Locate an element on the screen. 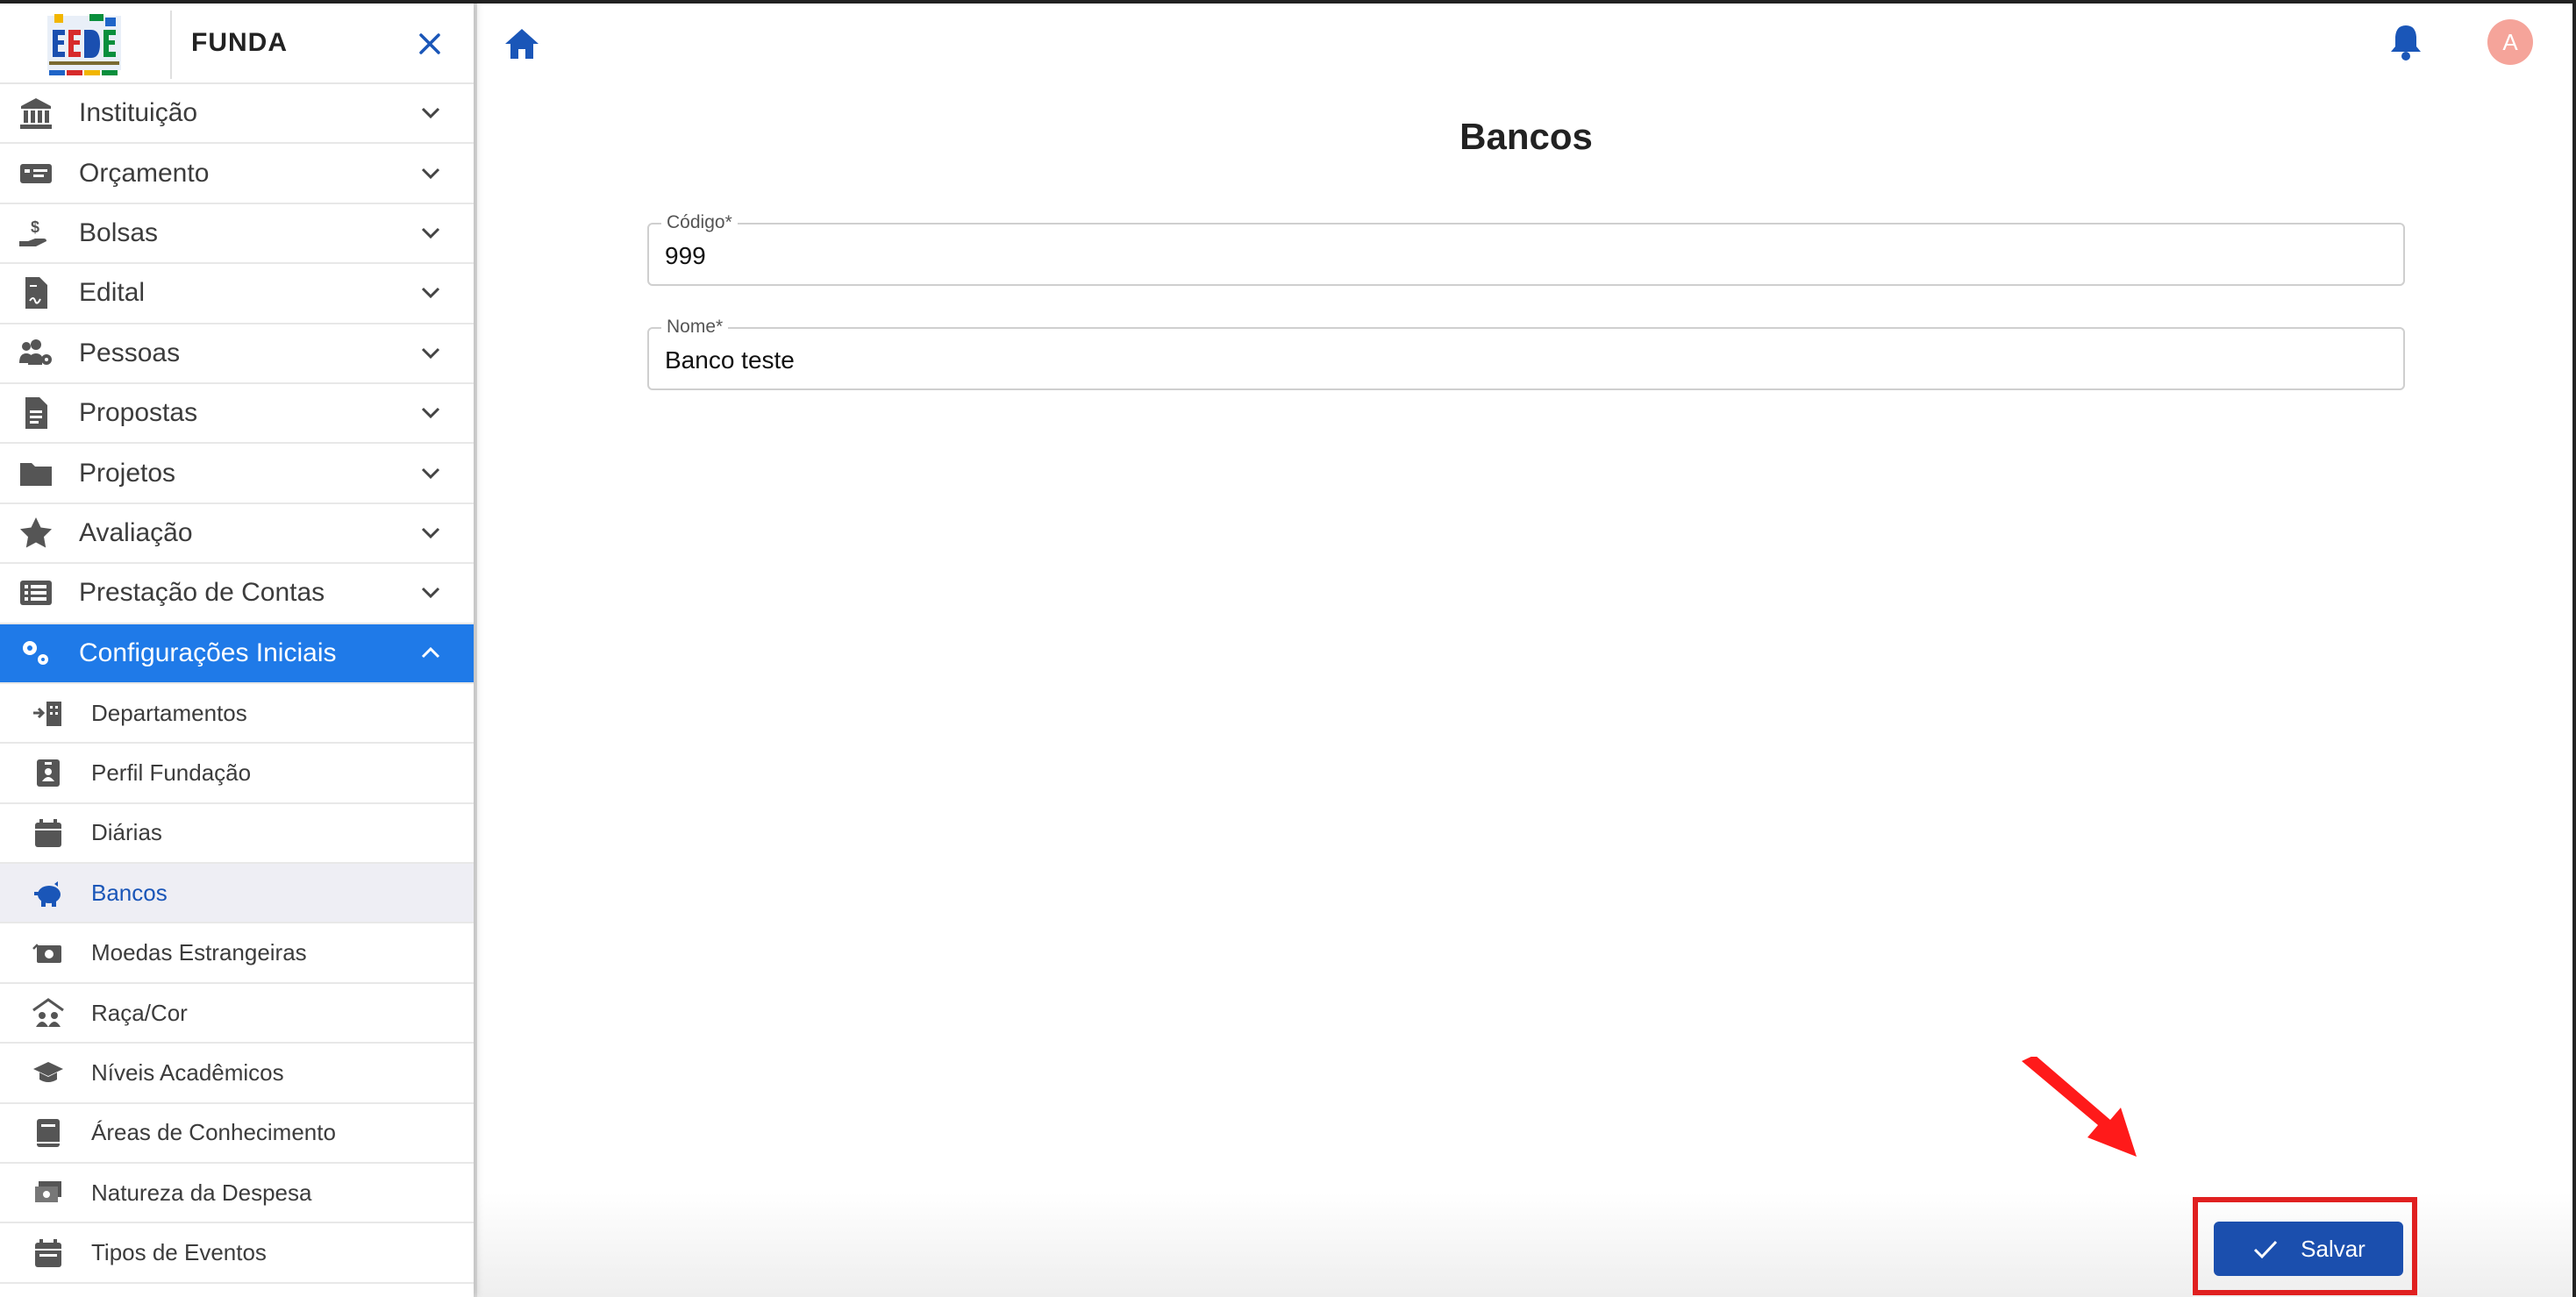 The image size is (2576, 1297). menu-item-edital: Edital is located at coordinates (237, 294).